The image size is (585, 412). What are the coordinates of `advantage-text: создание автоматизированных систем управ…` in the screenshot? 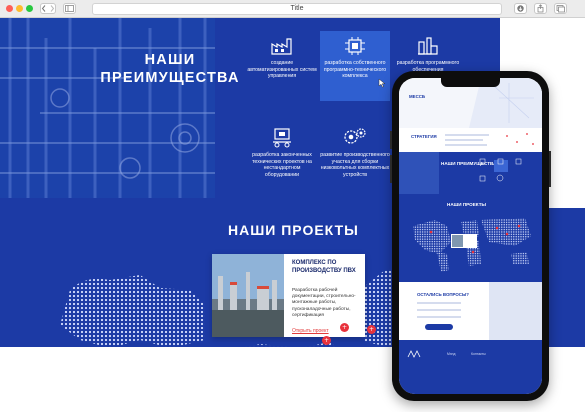 It's located at (282, 70).